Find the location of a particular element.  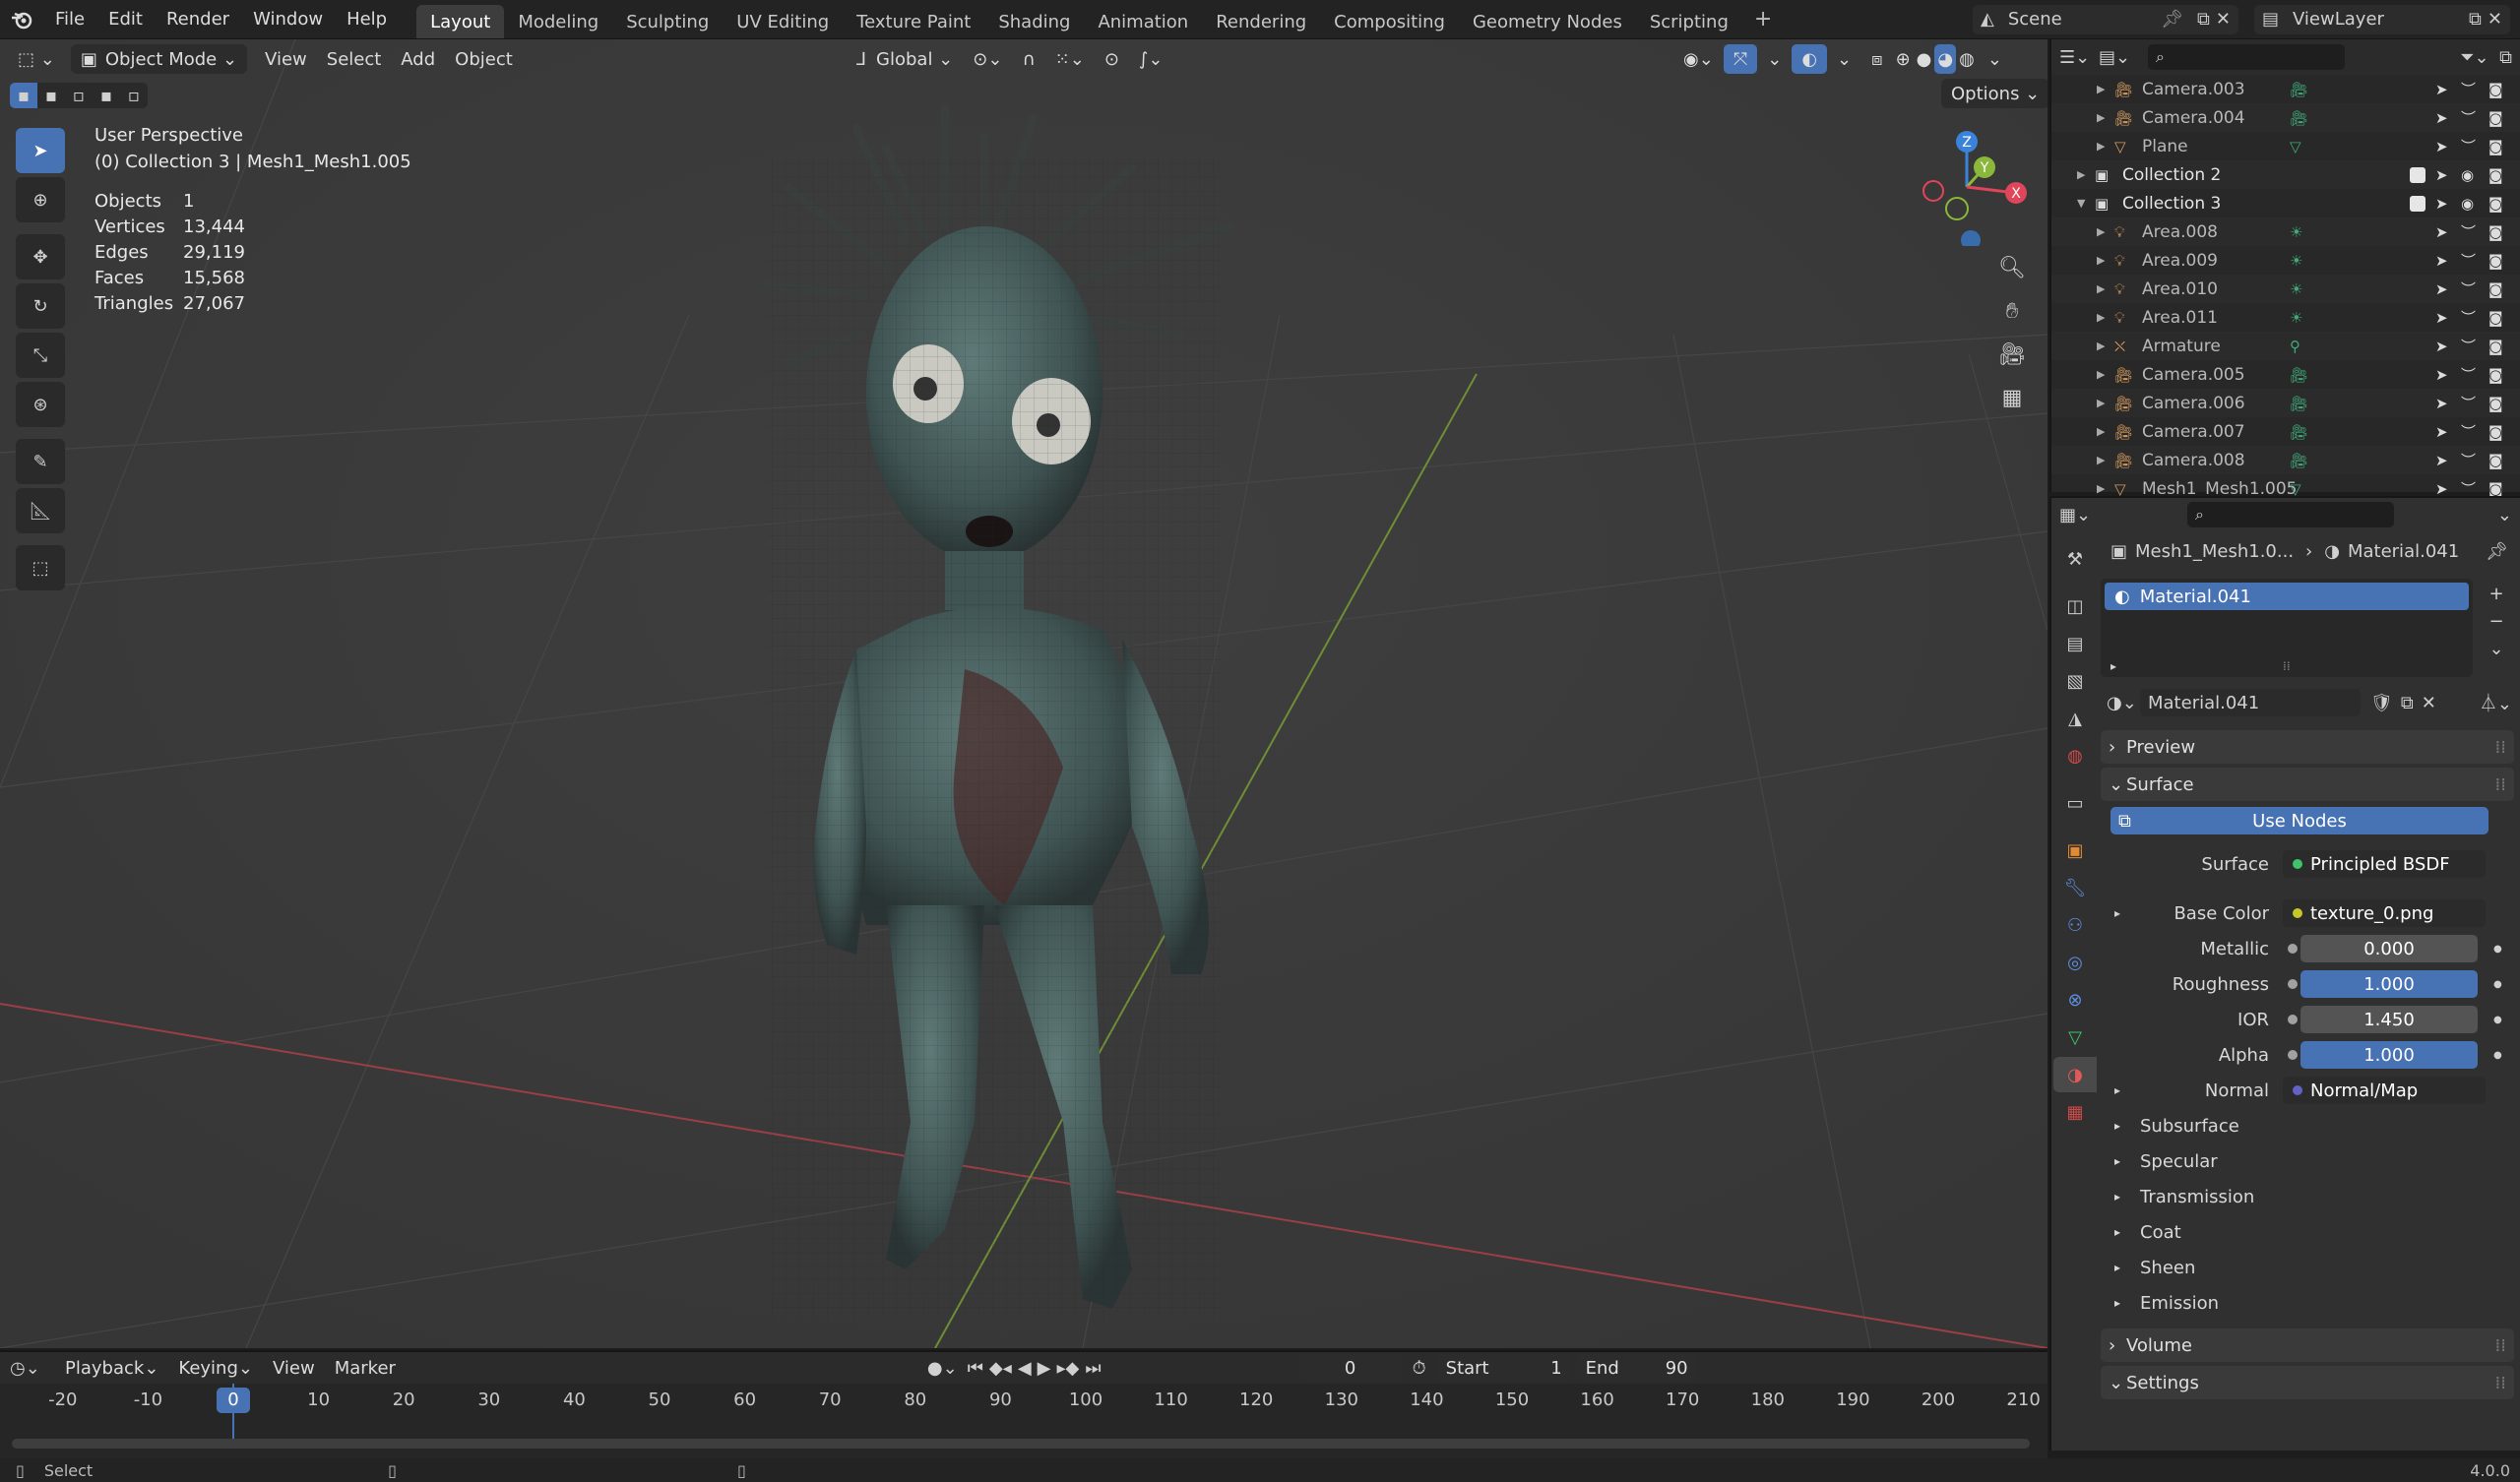

select-new-icon: ▪ is located at coordinates (23, 95).